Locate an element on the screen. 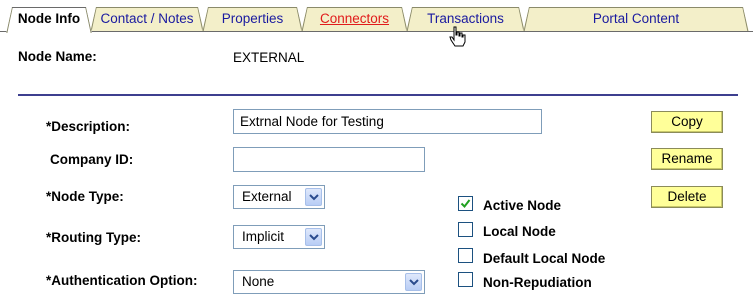 The height and width of the screenshot is (297, 753). auth-option-label: *Authentication Option: is located at coordinates (122, 280).